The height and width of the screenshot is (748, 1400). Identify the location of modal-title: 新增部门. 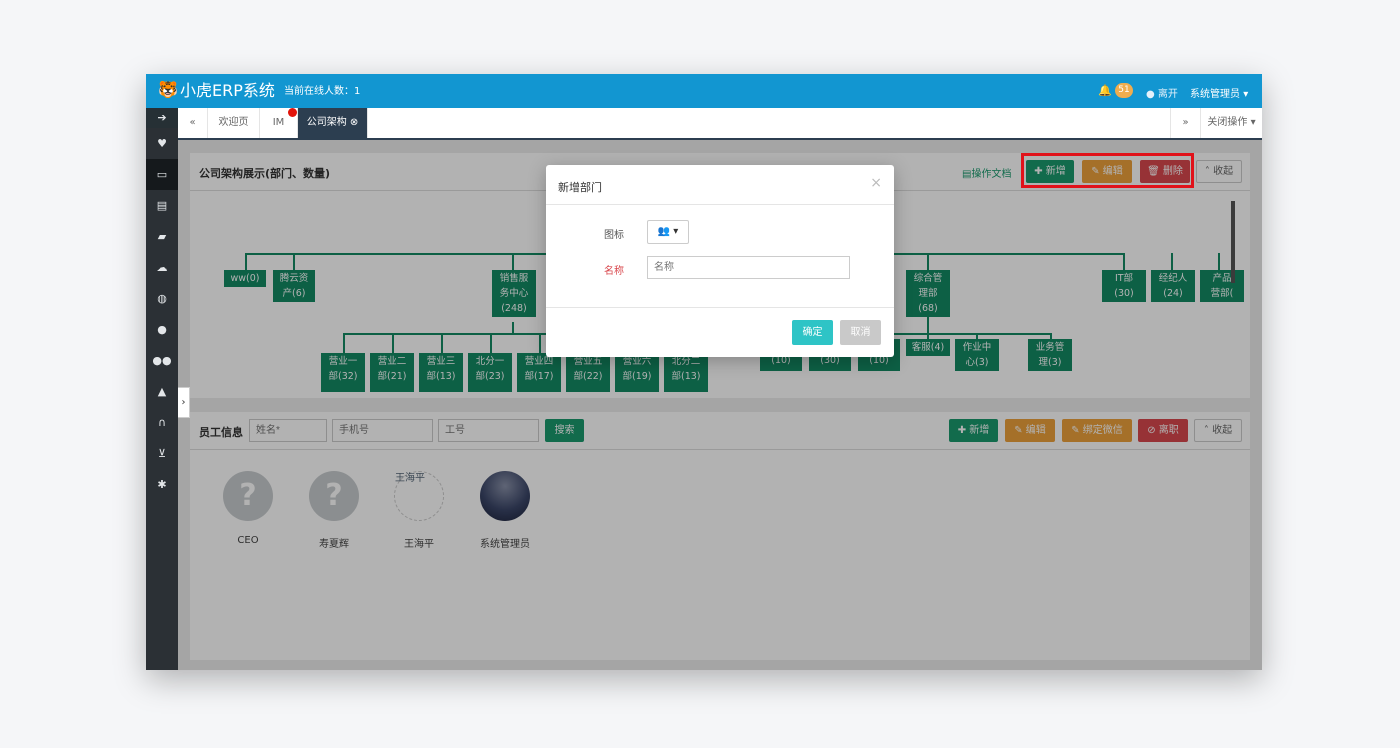
(580, 187).